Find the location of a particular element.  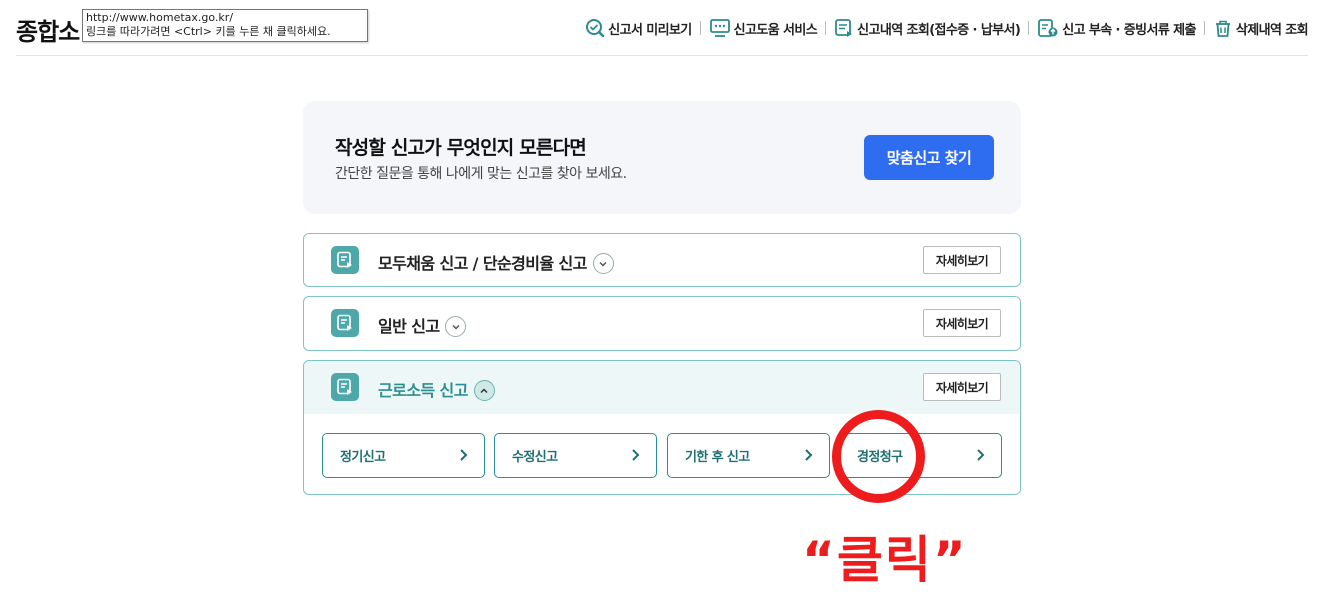

tooltip-hint: 링크를 따라가려면 <Ctrl> 키를 누른 채 클릭하세요. is located at coordinates (208, 31).